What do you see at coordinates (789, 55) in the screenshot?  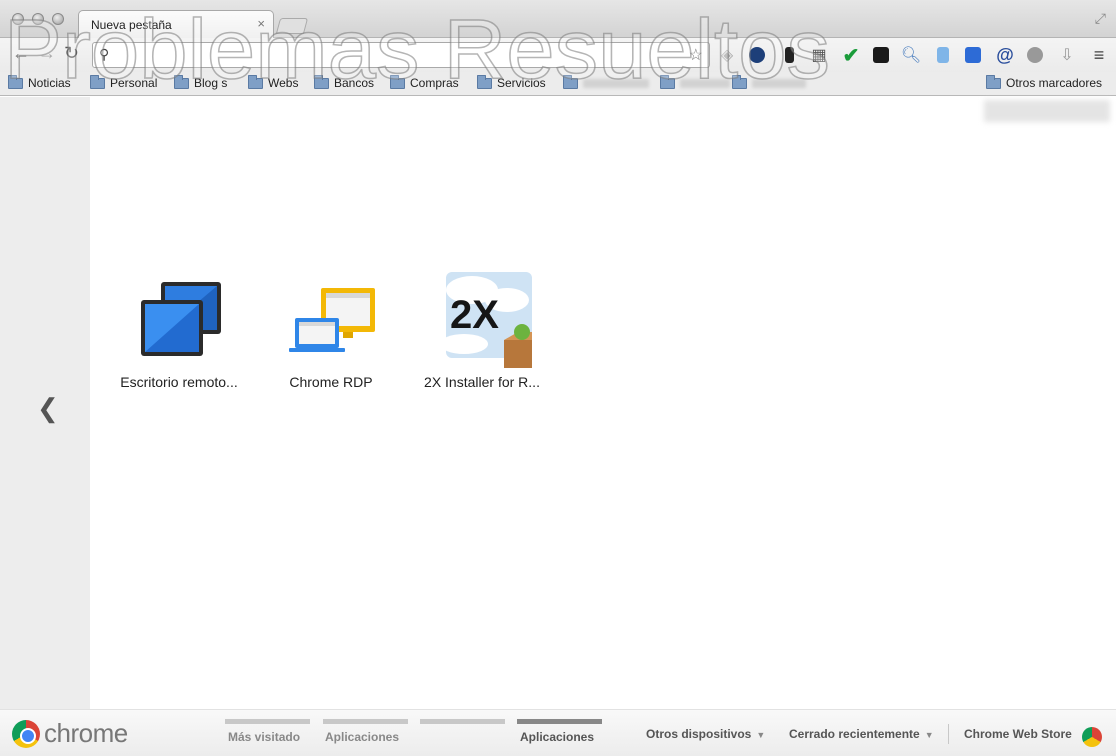 I see `phone-icon` at bounding box center [789, 55].